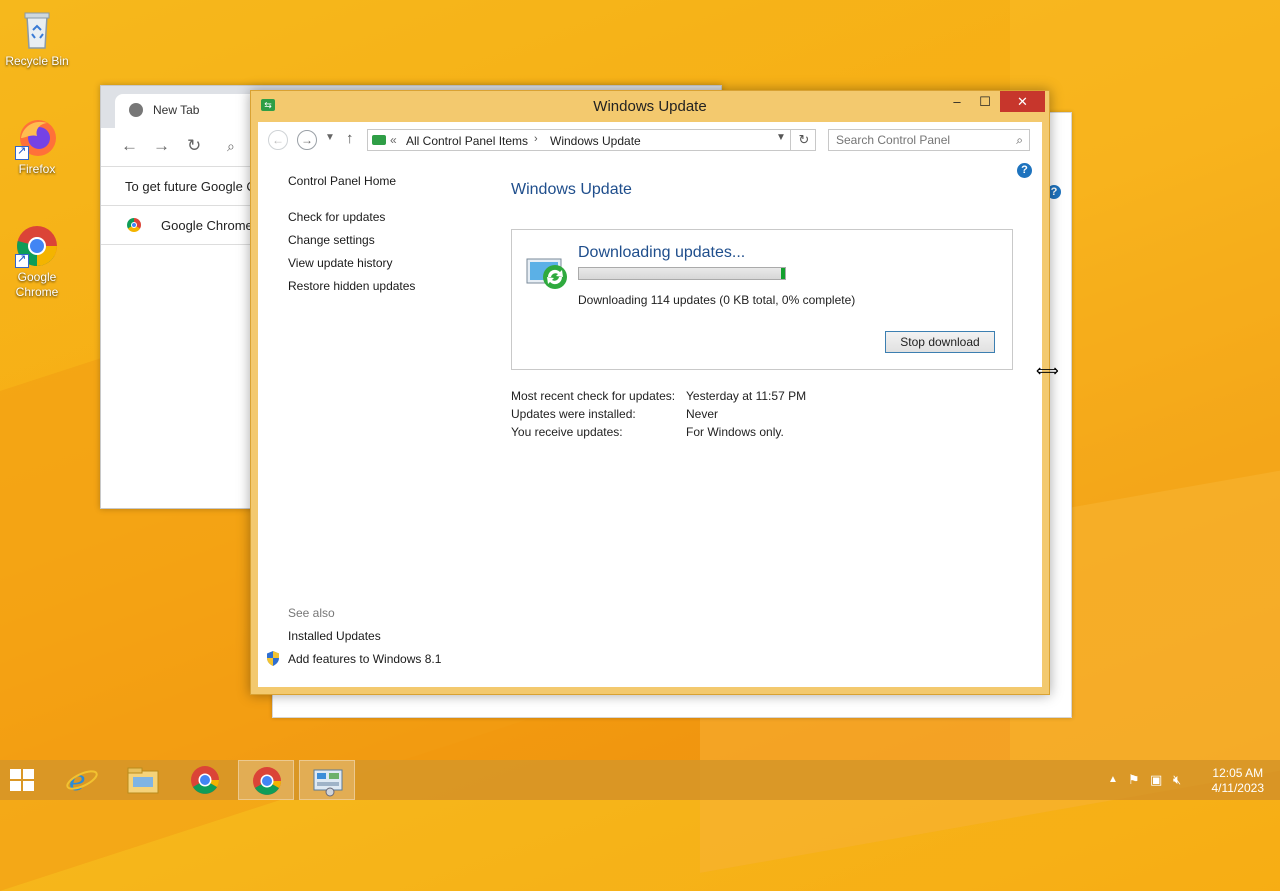  I want to click on search-input, so click(917, 140).